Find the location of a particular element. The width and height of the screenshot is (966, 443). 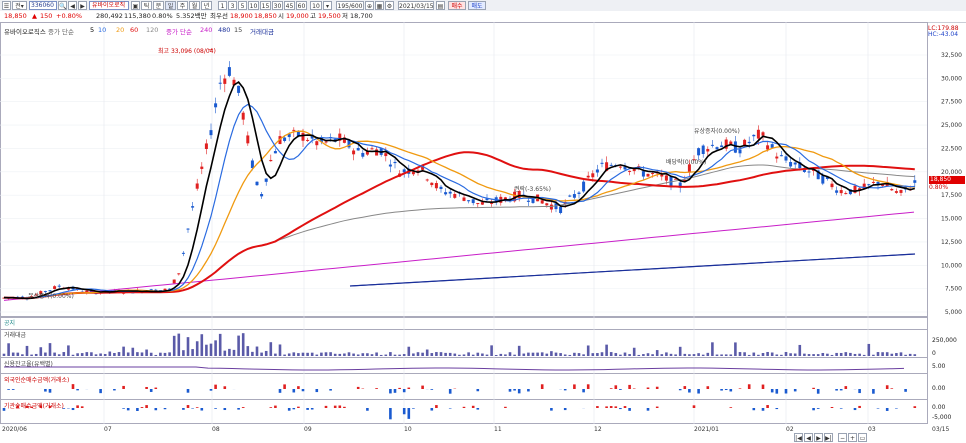

notice-label: 공지 is located at coordinates (10, 323).